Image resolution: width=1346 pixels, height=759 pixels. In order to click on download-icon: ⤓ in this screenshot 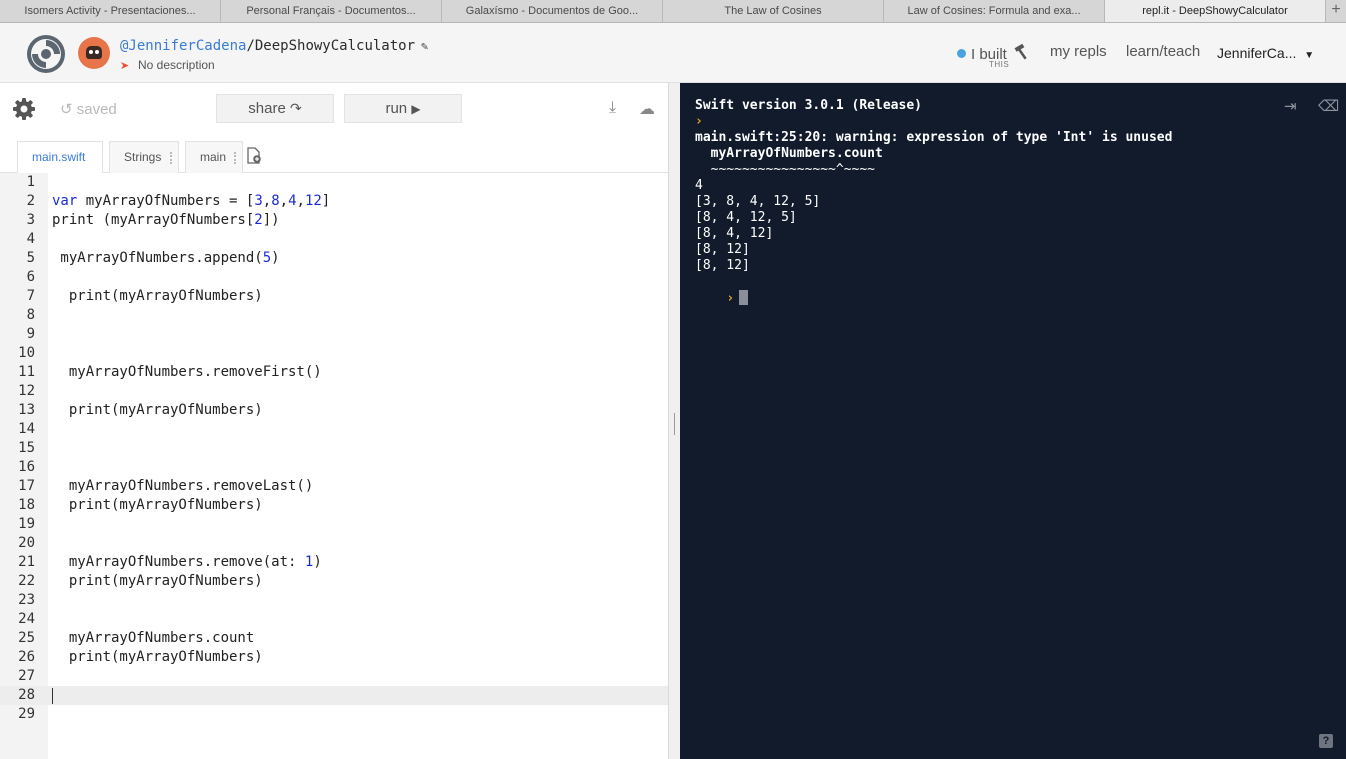, I will do `click(612, 108)`.